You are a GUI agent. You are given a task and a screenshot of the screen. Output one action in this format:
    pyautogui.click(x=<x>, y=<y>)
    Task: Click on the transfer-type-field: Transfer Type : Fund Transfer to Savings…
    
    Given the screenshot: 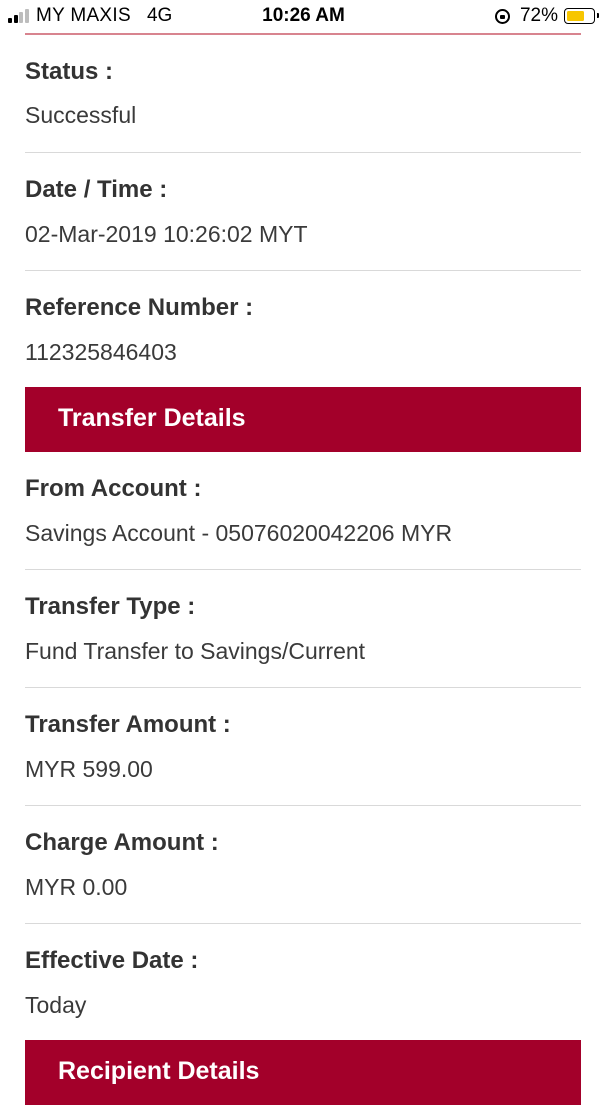 What is the action you would take?
    pyautogui.click(x=303, y=629)
    